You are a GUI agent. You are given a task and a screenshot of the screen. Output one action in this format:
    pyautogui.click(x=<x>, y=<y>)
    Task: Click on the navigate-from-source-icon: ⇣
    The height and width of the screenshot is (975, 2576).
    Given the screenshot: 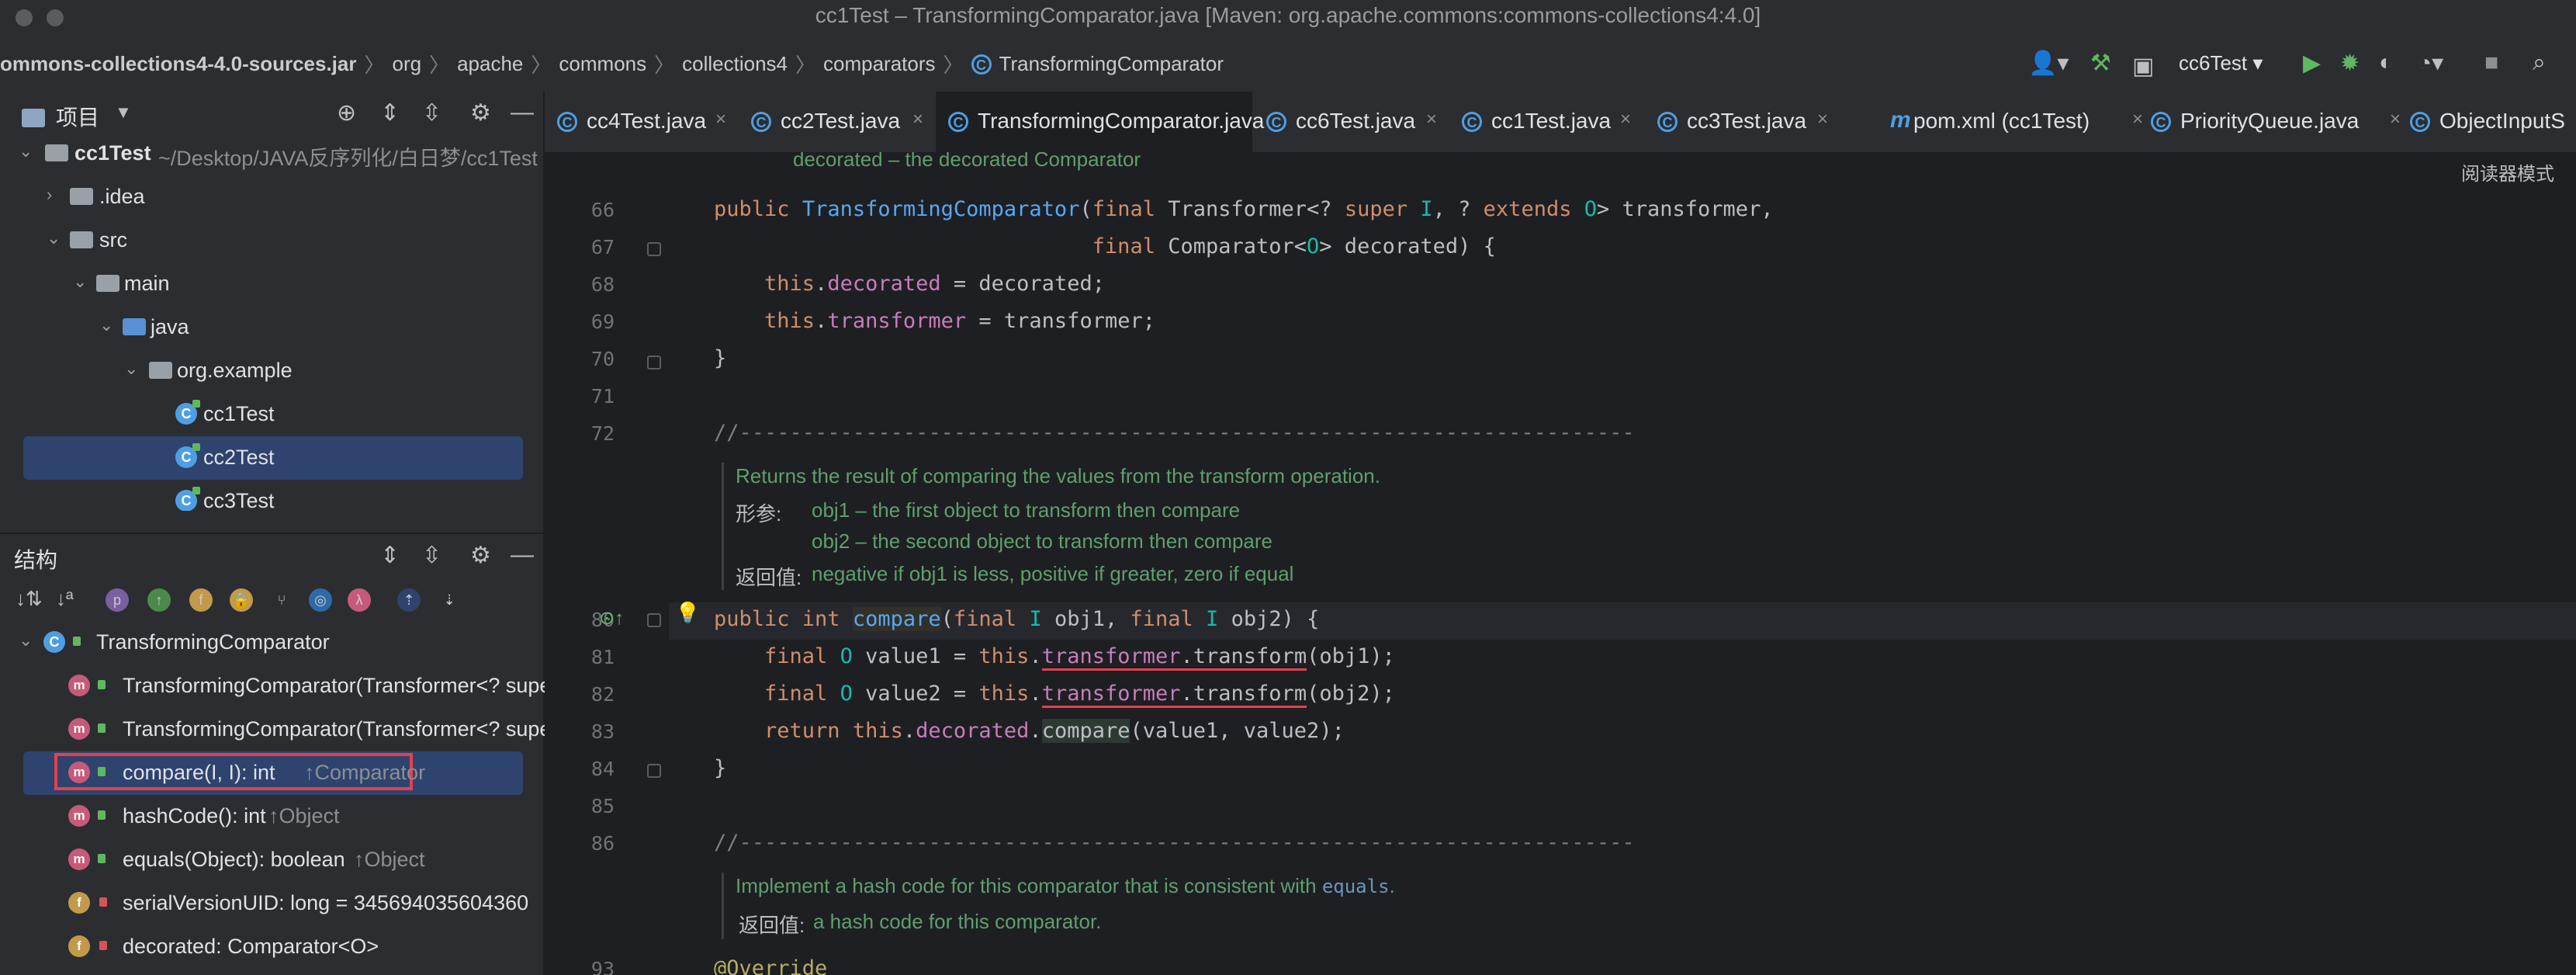 What is the action you would take?
    pyautogui.click(x=450, y=600)
    